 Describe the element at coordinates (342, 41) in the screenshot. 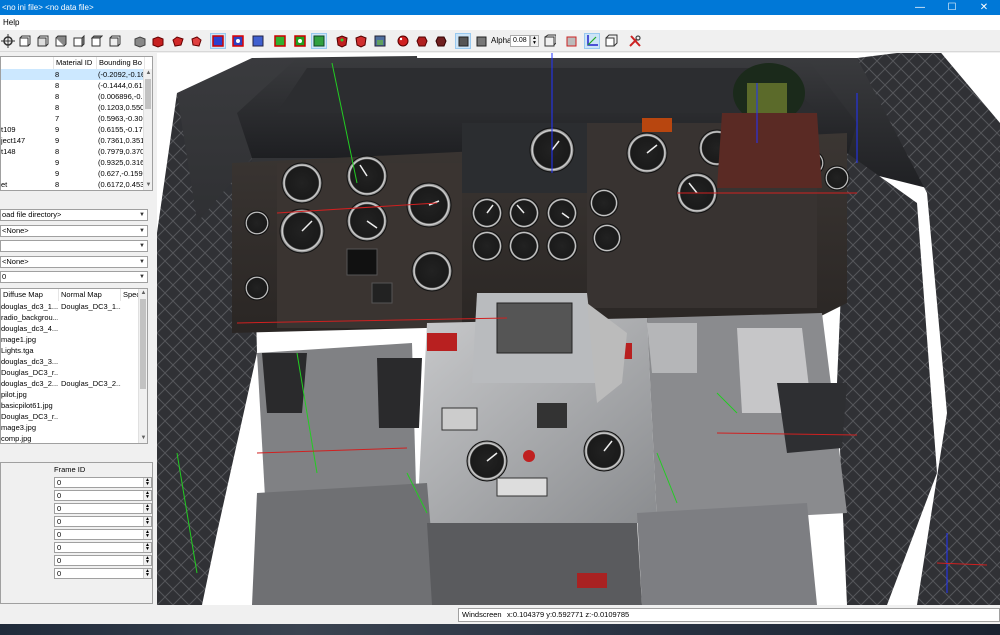

I see `object-red-icon` at that location.